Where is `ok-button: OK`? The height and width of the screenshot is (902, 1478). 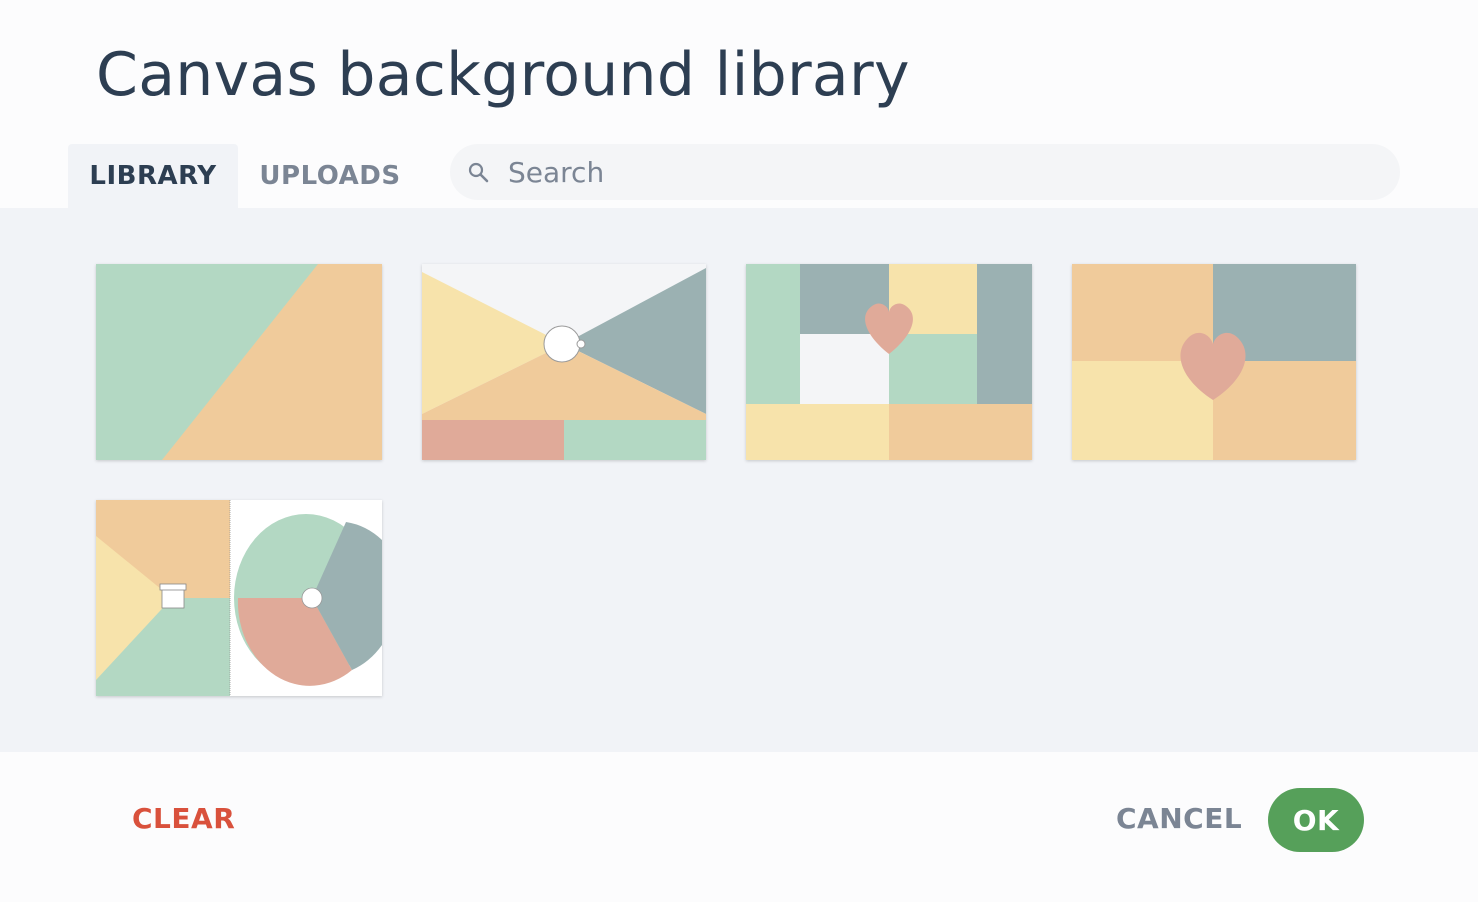 ok-button: OK is located at coordinates (1316, 820).